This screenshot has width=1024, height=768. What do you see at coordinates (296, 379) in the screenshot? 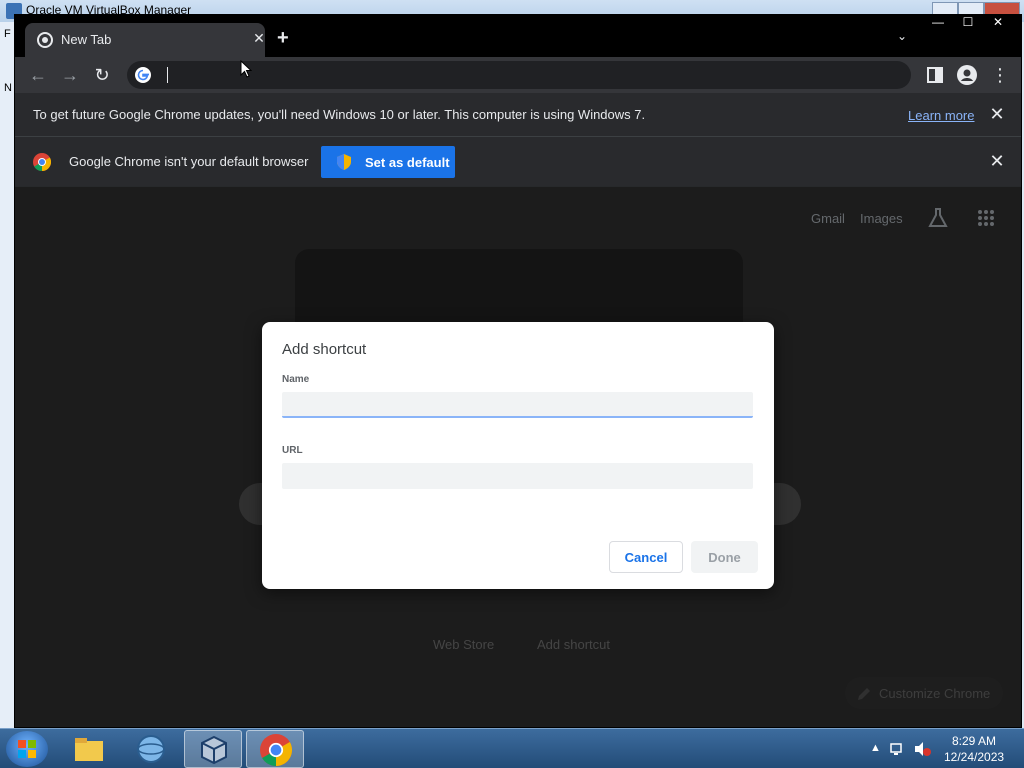
I see `name-label: Name` at bounding box center [296, 379].